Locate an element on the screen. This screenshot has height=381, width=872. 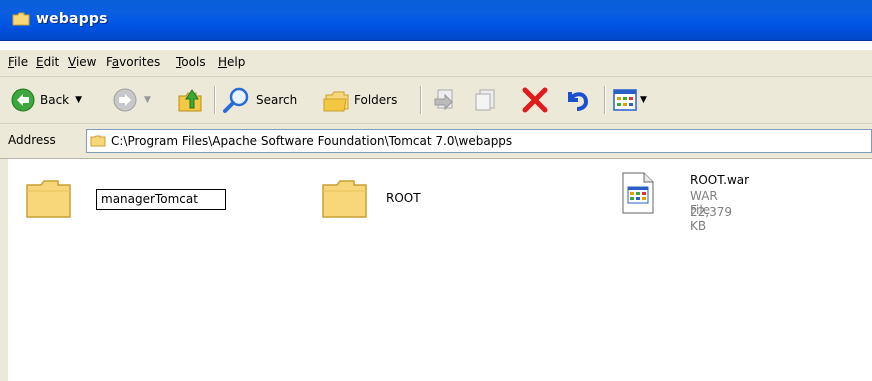
forward-button: ▼ is located at coordinates (131, 100).